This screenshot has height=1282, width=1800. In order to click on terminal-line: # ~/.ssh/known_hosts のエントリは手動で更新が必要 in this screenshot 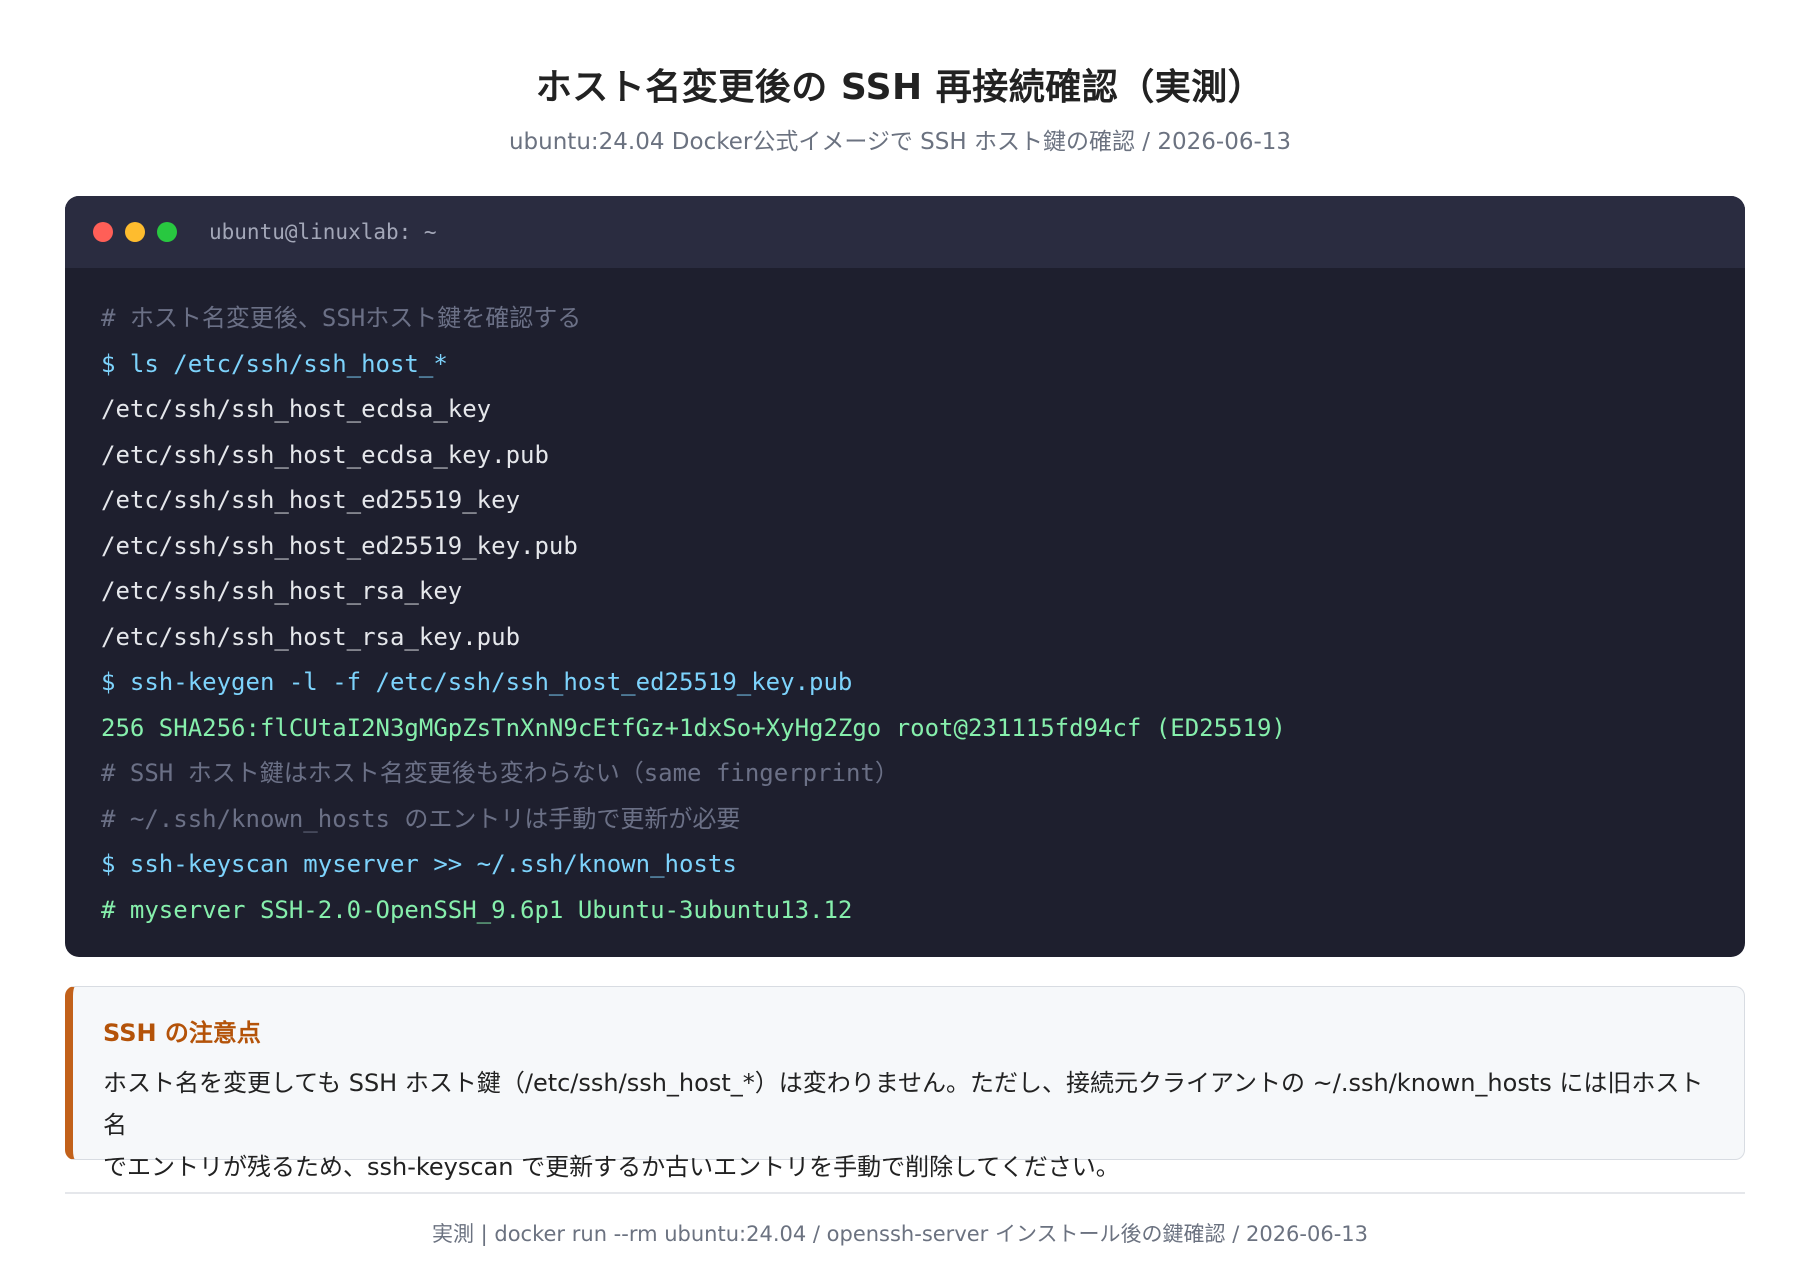, I will do `click(421, 818)`.